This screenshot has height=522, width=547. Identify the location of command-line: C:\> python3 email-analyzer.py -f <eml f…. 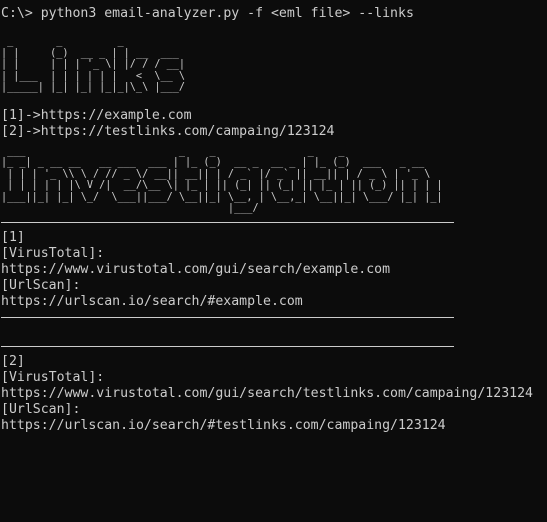
(274, 14).